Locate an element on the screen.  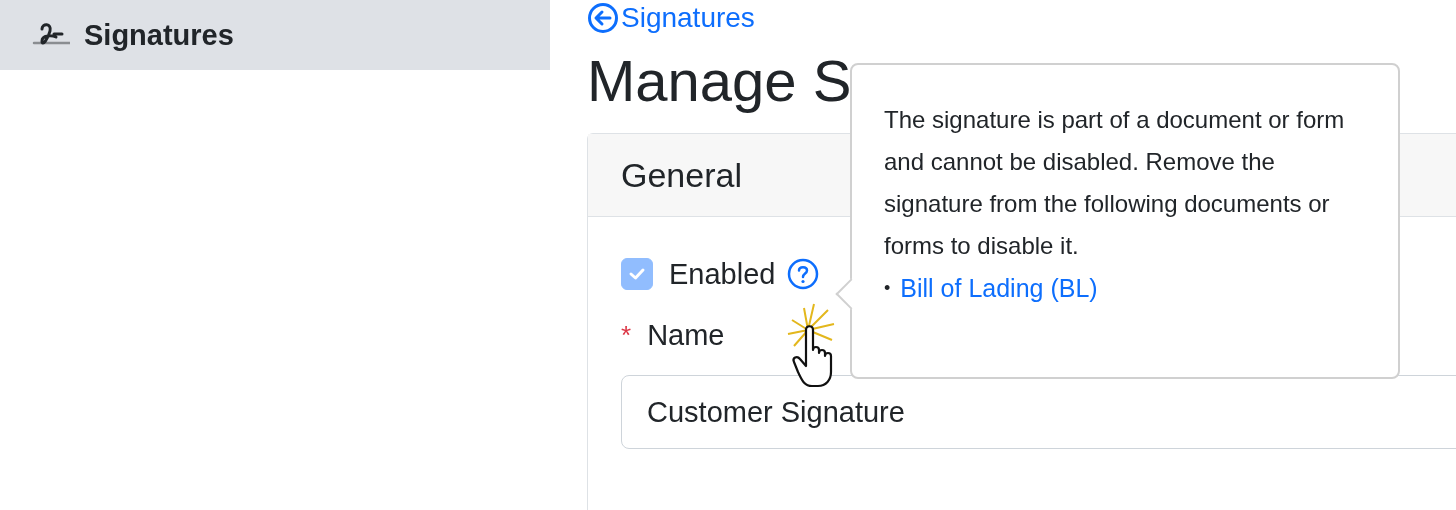
document-link: Bill of Lading (BL) is located at coordinates (999, 288).